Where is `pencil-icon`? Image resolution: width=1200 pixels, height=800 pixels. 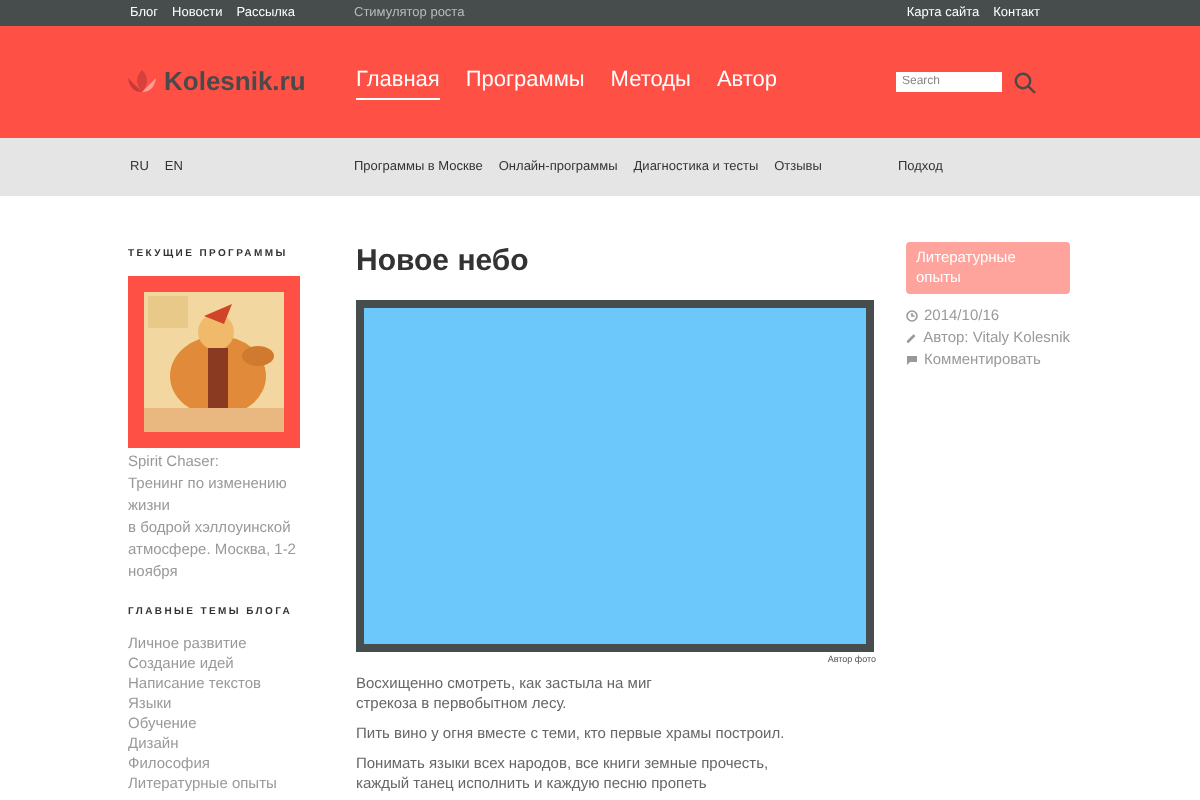 pencil-icon is located at coordinates (912, 337).